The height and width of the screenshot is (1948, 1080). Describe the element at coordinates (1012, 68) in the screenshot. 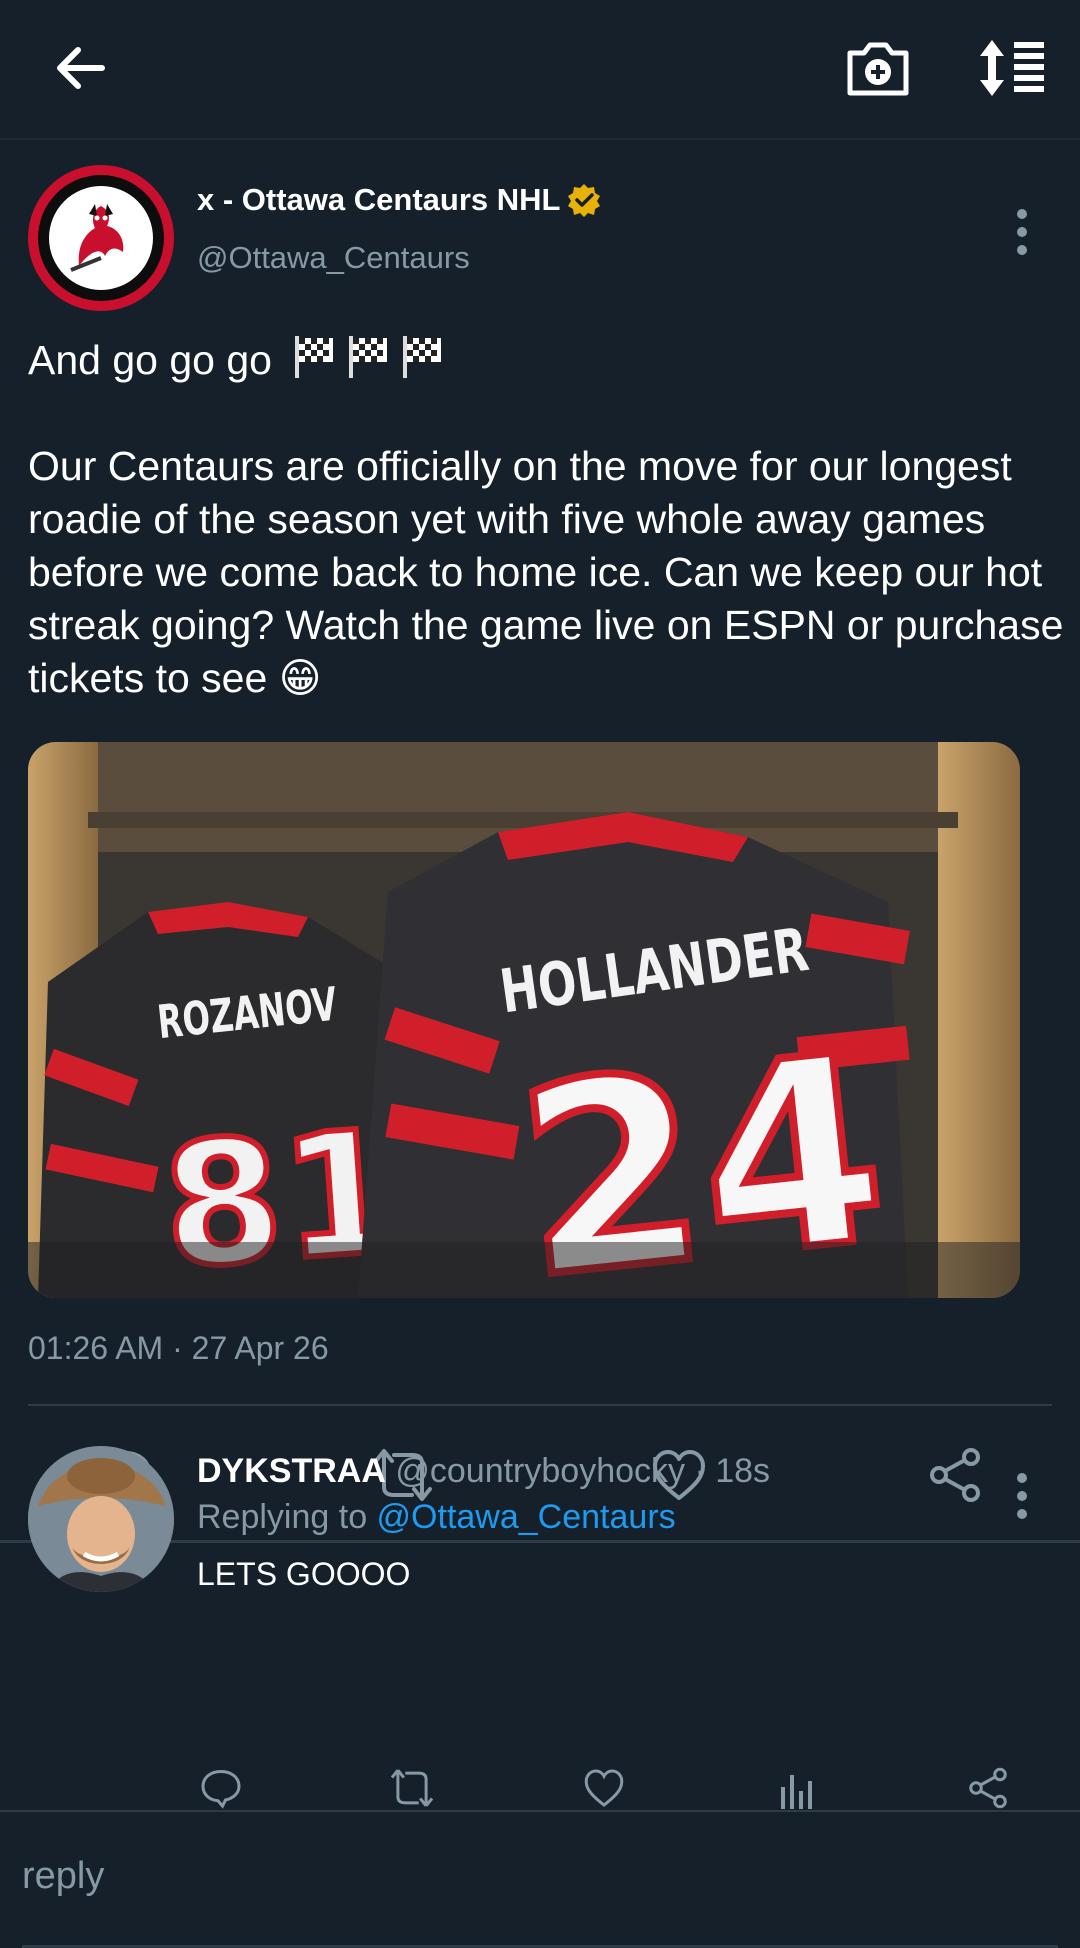

I see `sort-list-icon` at that location.